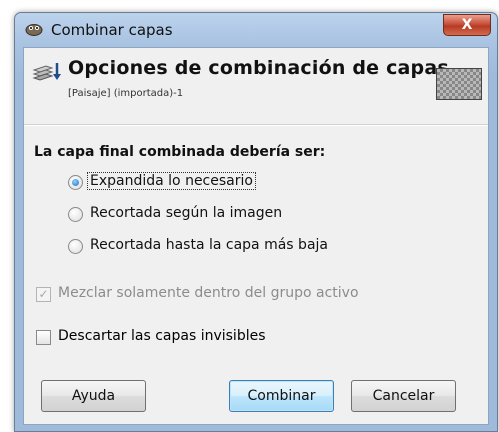 This screenshot has height=432, width=499. What do you see at coordinates (256, 125) in the screenshot?
I see `header-separator` at bounding box center [256, 125].